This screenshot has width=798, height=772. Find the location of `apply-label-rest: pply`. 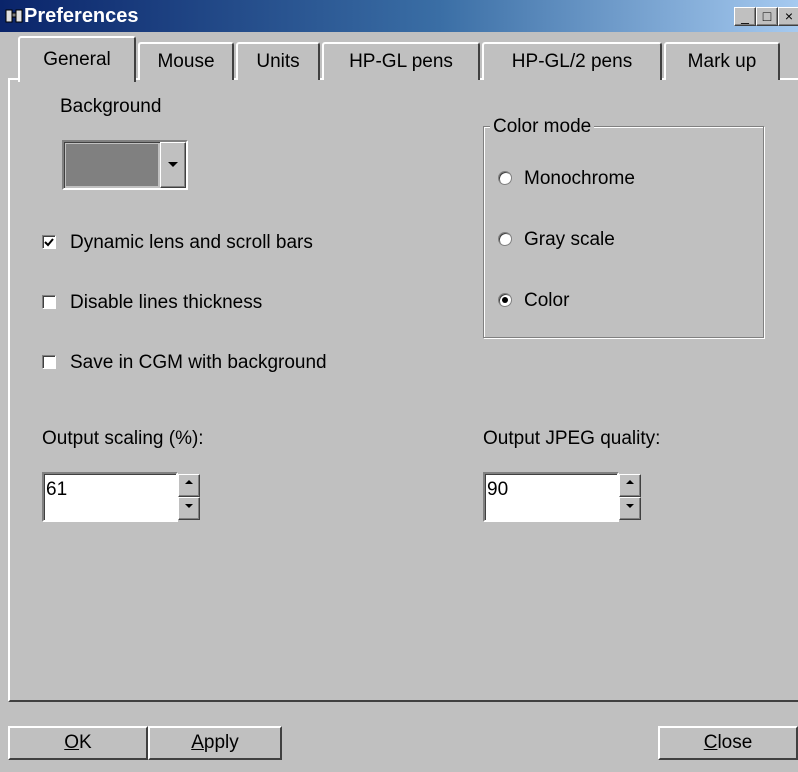

apply-label-rest: pply is located at coordinates (221, 742).